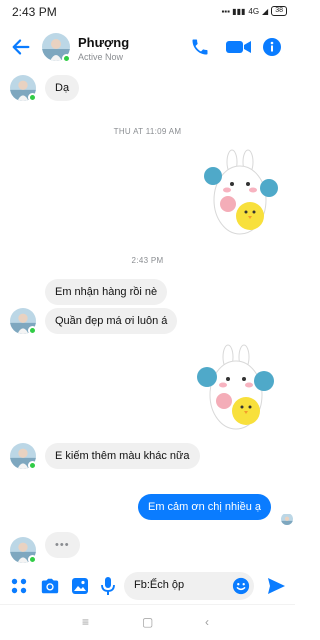 The image size is (320, 640). Describe the element at coordinates (147, 12) in the screenshot. I see `status-bar: 2:43 PM ▪▪▪ ▮▮▮ 4G ◢ 38` at that location.